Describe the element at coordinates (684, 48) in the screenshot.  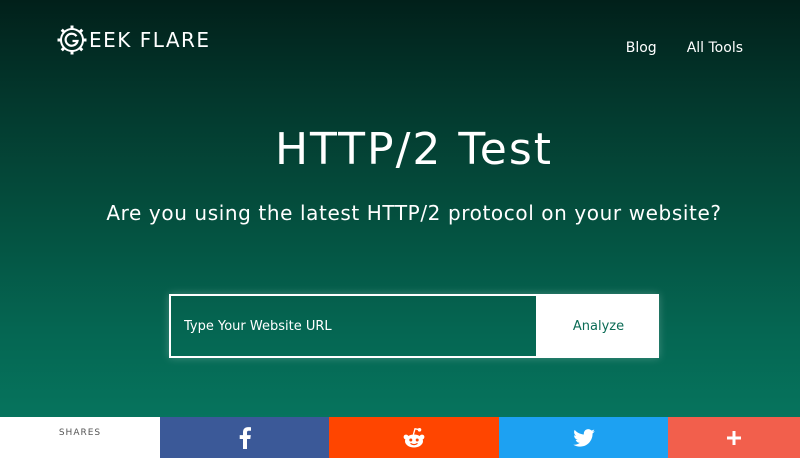
I see `top-nav: Blog All Tools` at that location.